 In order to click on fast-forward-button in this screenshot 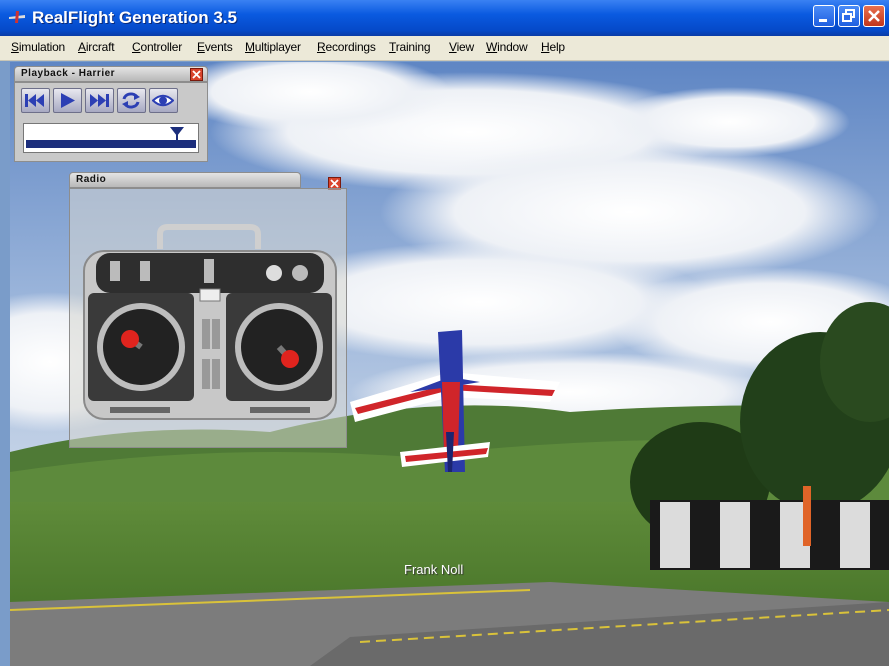, I will do `click(99, 100)`.